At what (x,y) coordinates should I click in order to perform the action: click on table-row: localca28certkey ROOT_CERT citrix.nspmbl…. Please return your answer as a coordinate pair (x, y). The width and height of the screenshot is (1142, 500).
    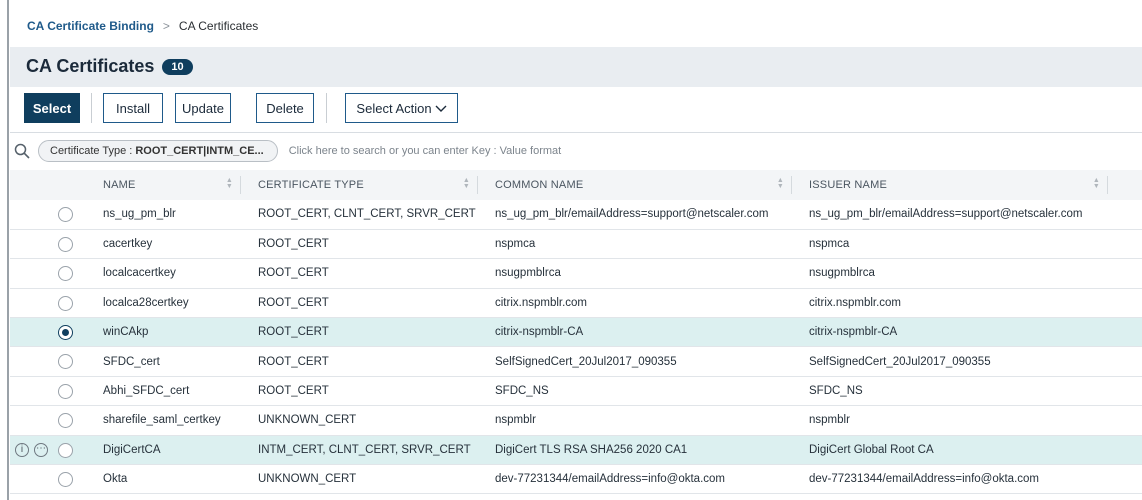
    Looking at the image, I should click on (576, 303).